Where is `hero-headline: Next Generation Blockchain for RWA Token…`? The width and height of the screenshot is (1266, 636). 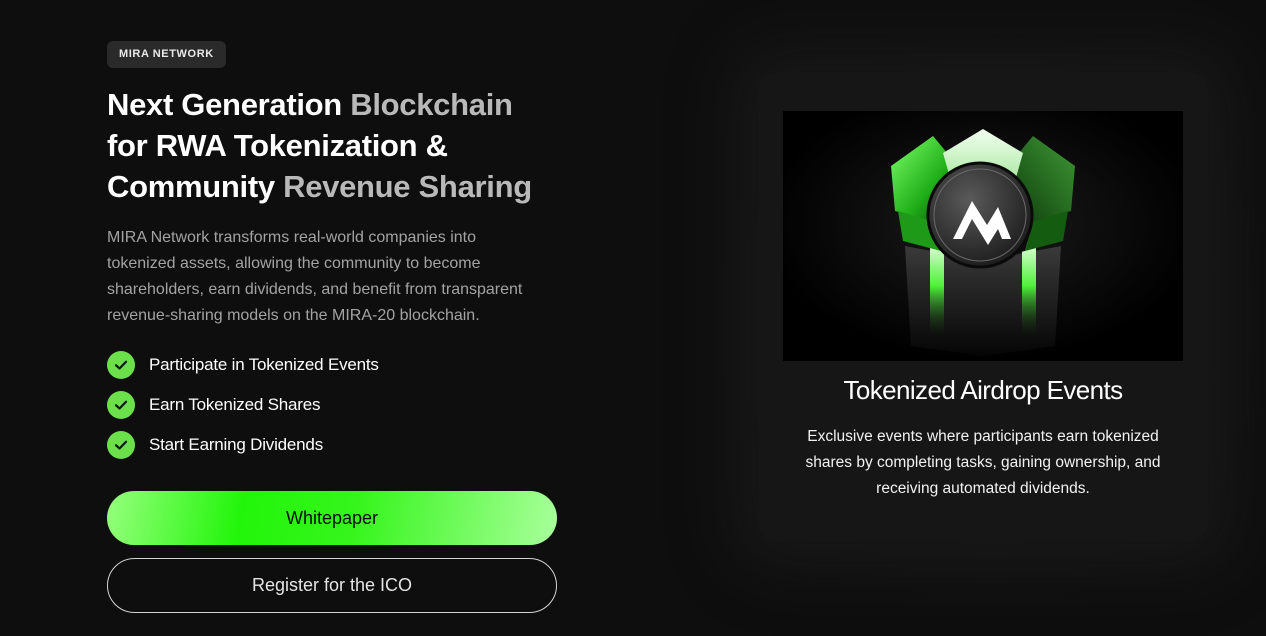 hero-headline: Next Generation Blockchain for RWA Token… is located at coordinates (337, 145).